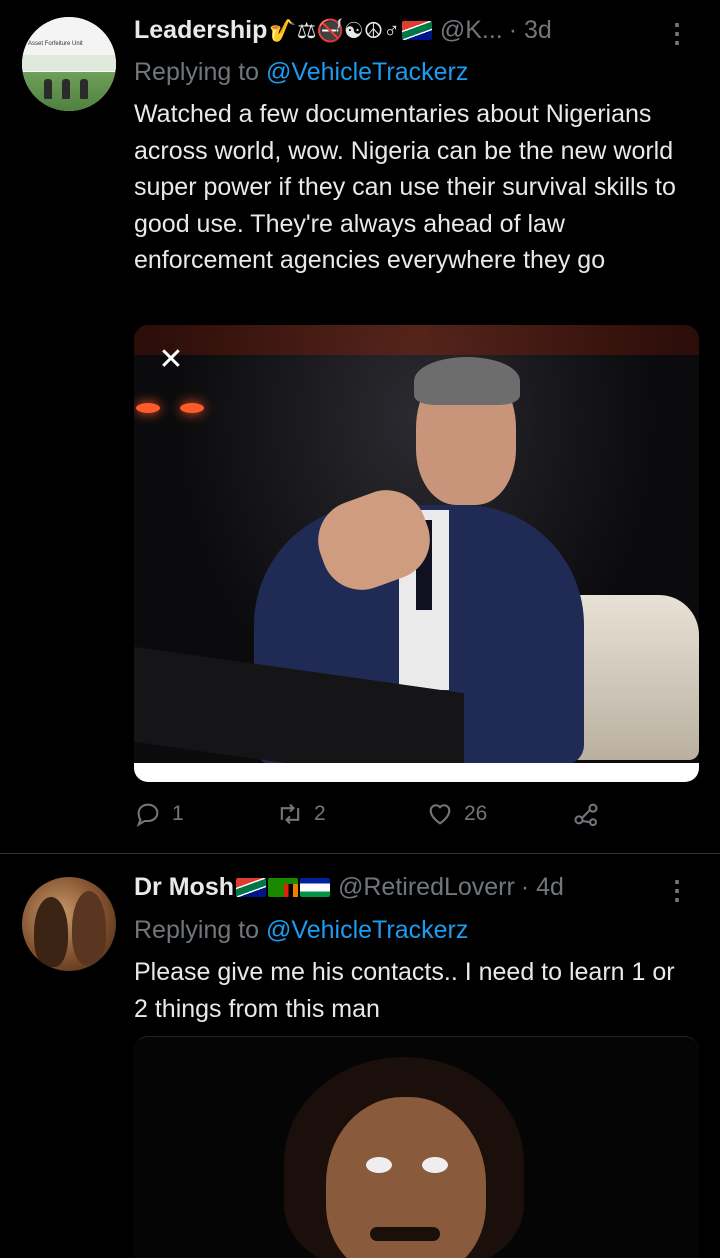  Describe the element at coordinates (315, 887) in the screenshot. I see `lesotho-flag-icon` at that location.